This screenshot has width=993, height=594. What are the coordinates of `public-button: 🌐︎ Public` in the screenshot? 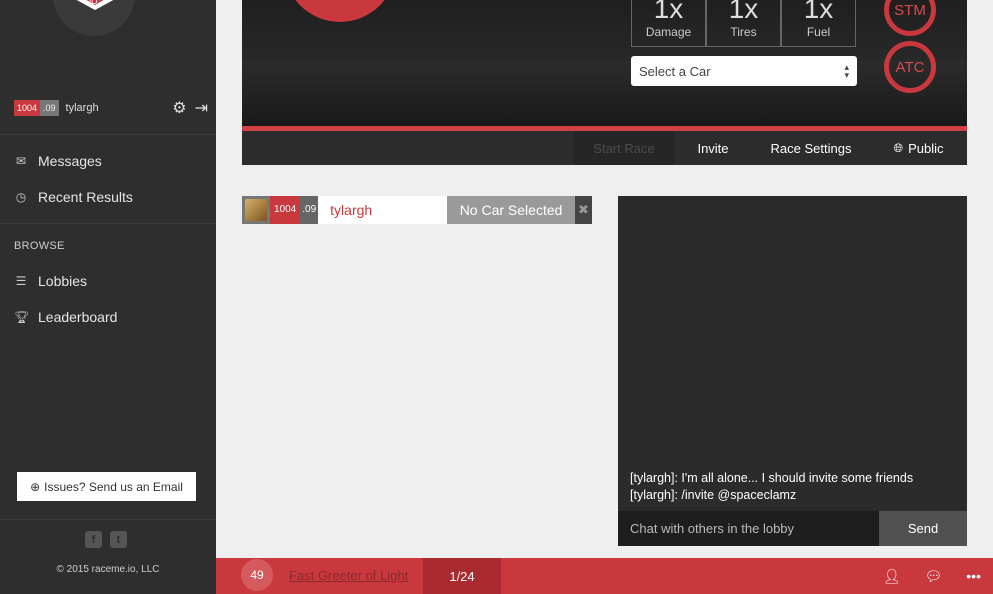 It's located at (918, 148).